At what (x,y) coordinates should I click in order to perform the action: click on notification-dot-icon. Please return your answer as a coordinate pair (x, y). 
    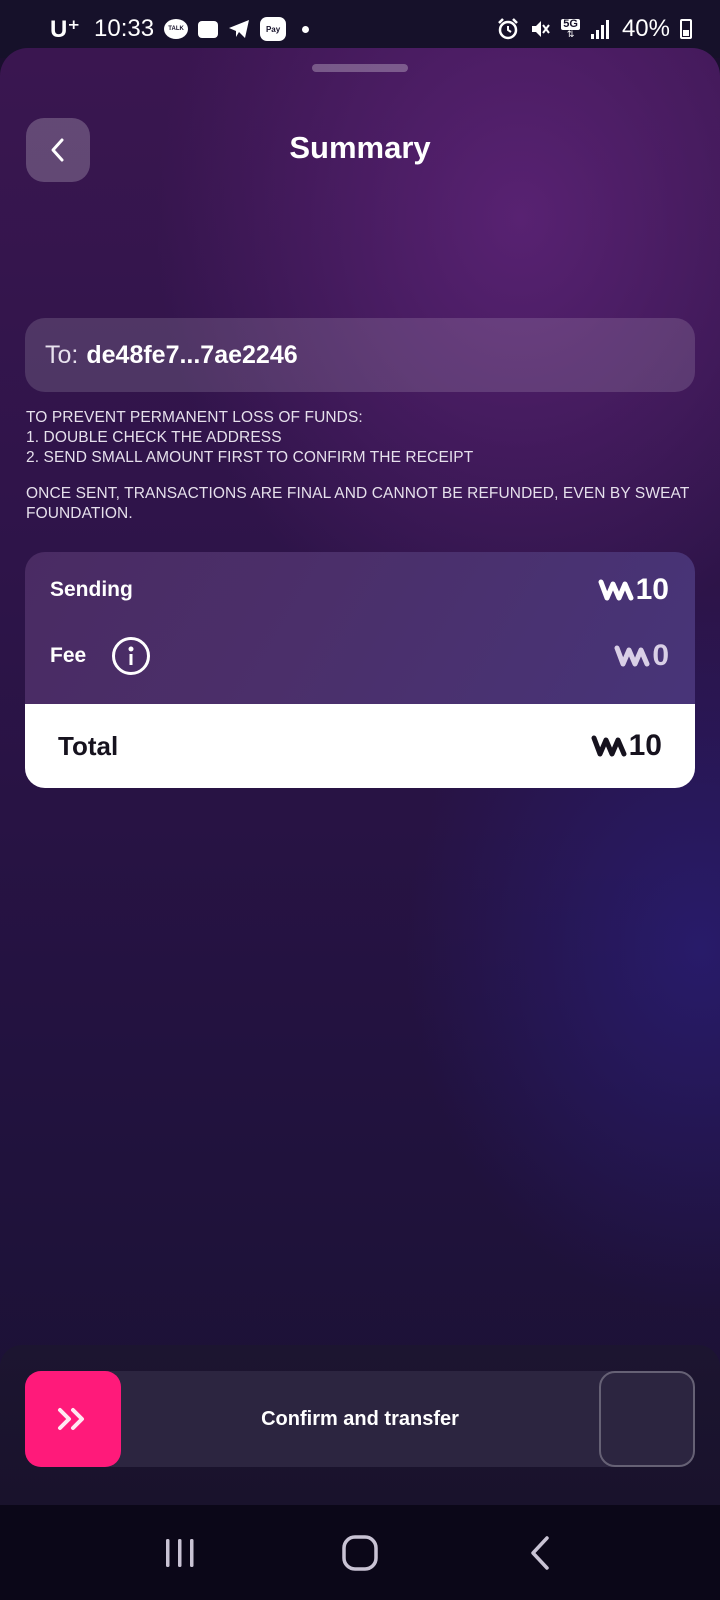
    Looking at the image, I should click on (306, 29).